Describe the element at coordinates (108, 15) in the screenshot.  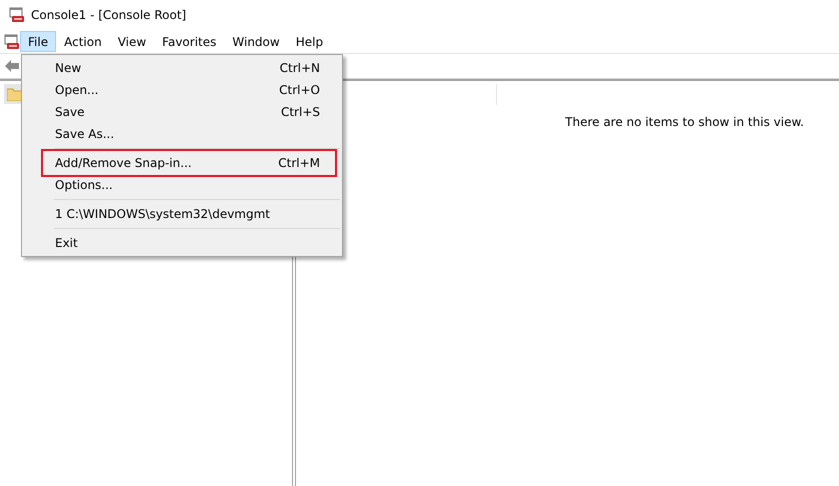
I see `window-title: Console1 - [Console Root]` at that location.